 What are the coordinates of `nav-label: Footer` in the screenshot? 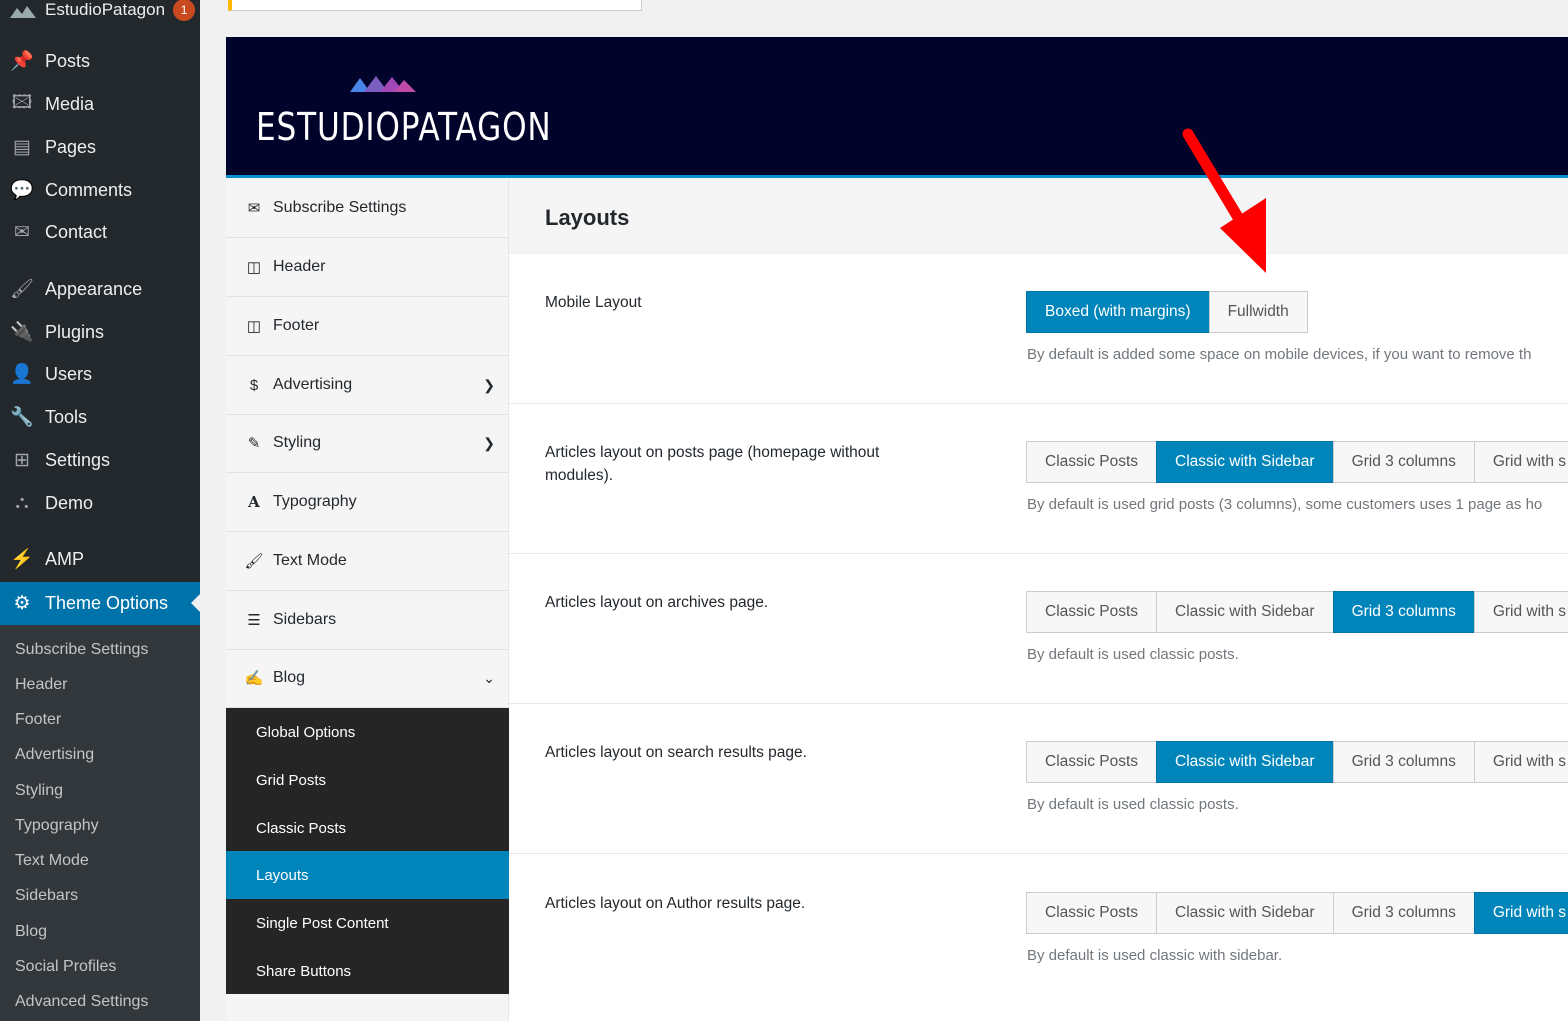 It's located at (296, 325).